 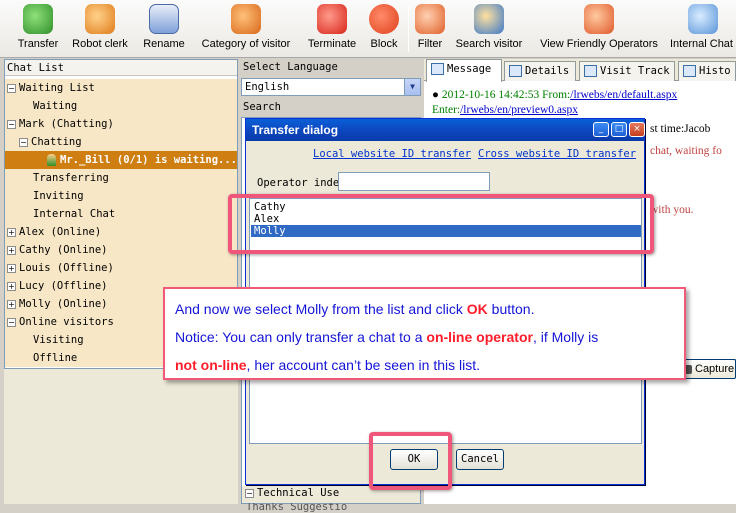 I want to click on tree-node-mark: − Mark (Chatting), so click(x=121, y=124).